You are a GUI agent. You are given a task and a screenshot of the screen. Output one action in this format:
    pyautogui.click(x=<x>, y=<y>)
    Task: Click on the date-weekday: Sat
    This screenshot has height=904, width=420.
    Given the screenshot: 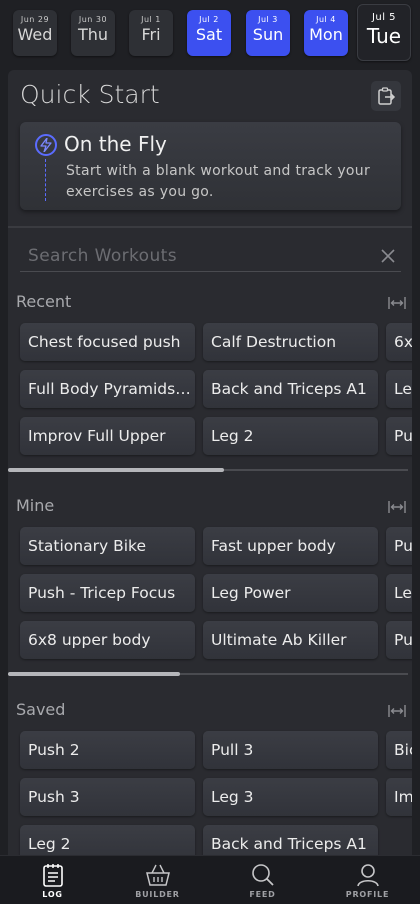 What is the action you would take?
    pyautogui.click(x=209, y=34)
    